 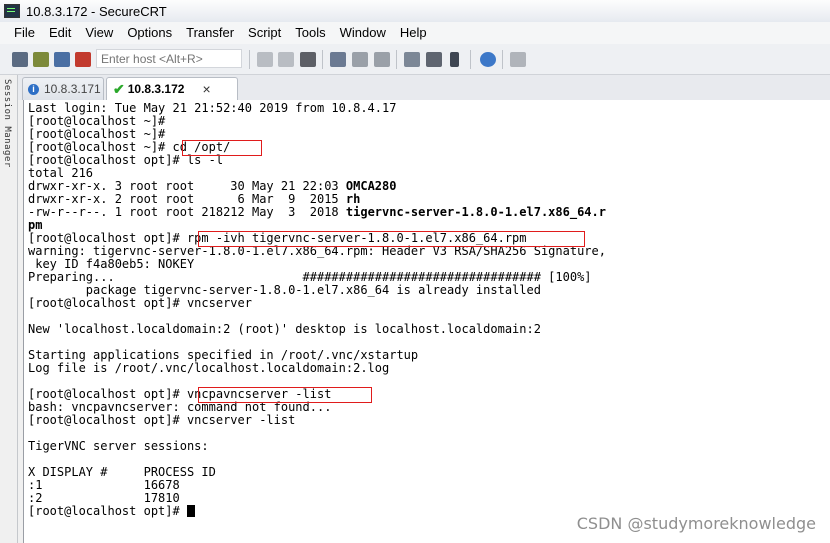 I want to click on check-icon: ✔, so click(x=119, y=88).